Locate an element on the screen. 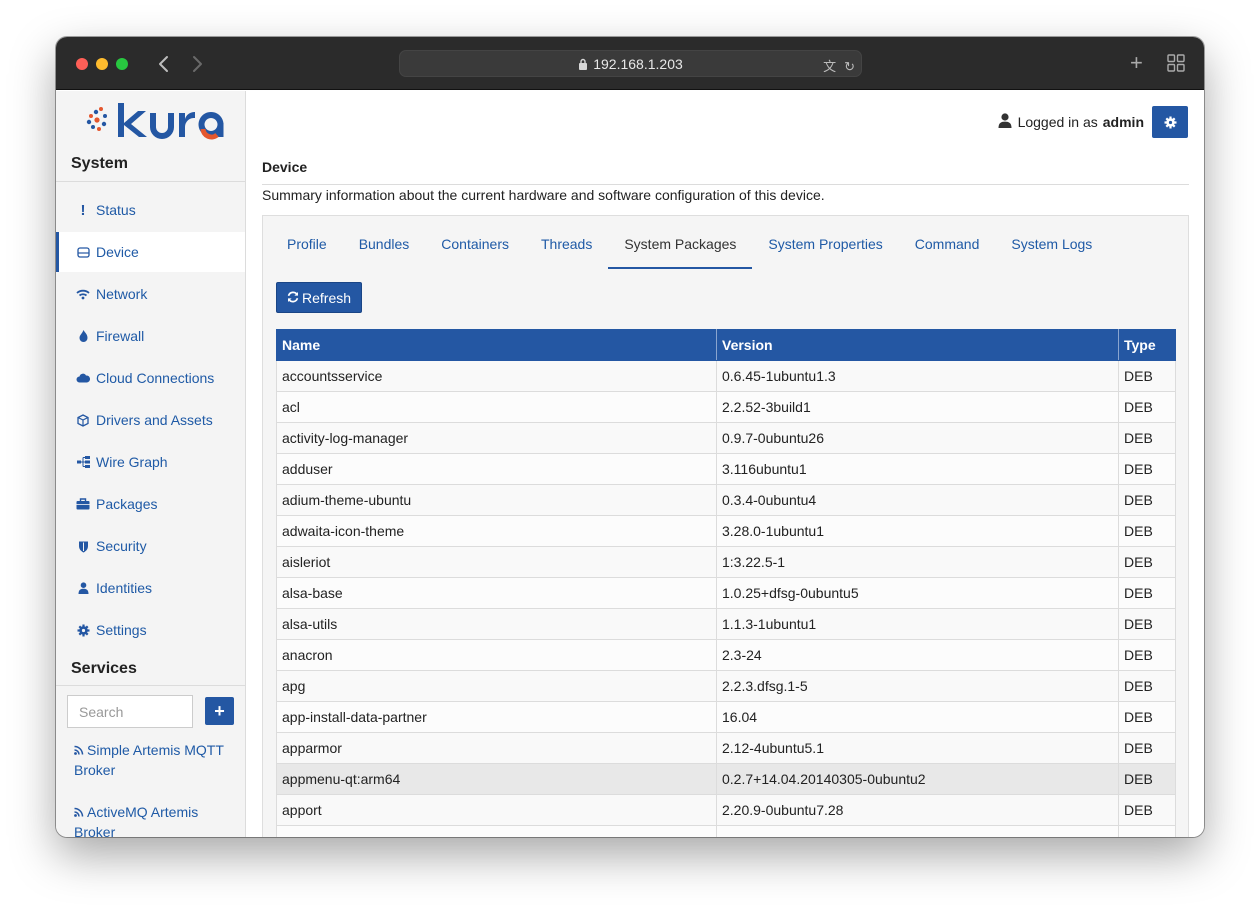 The height and width of the screenshot is (911, 1260). sidebar-item-drivers-and-assets: Drivers and Assets is located at coordinates (150, 420).